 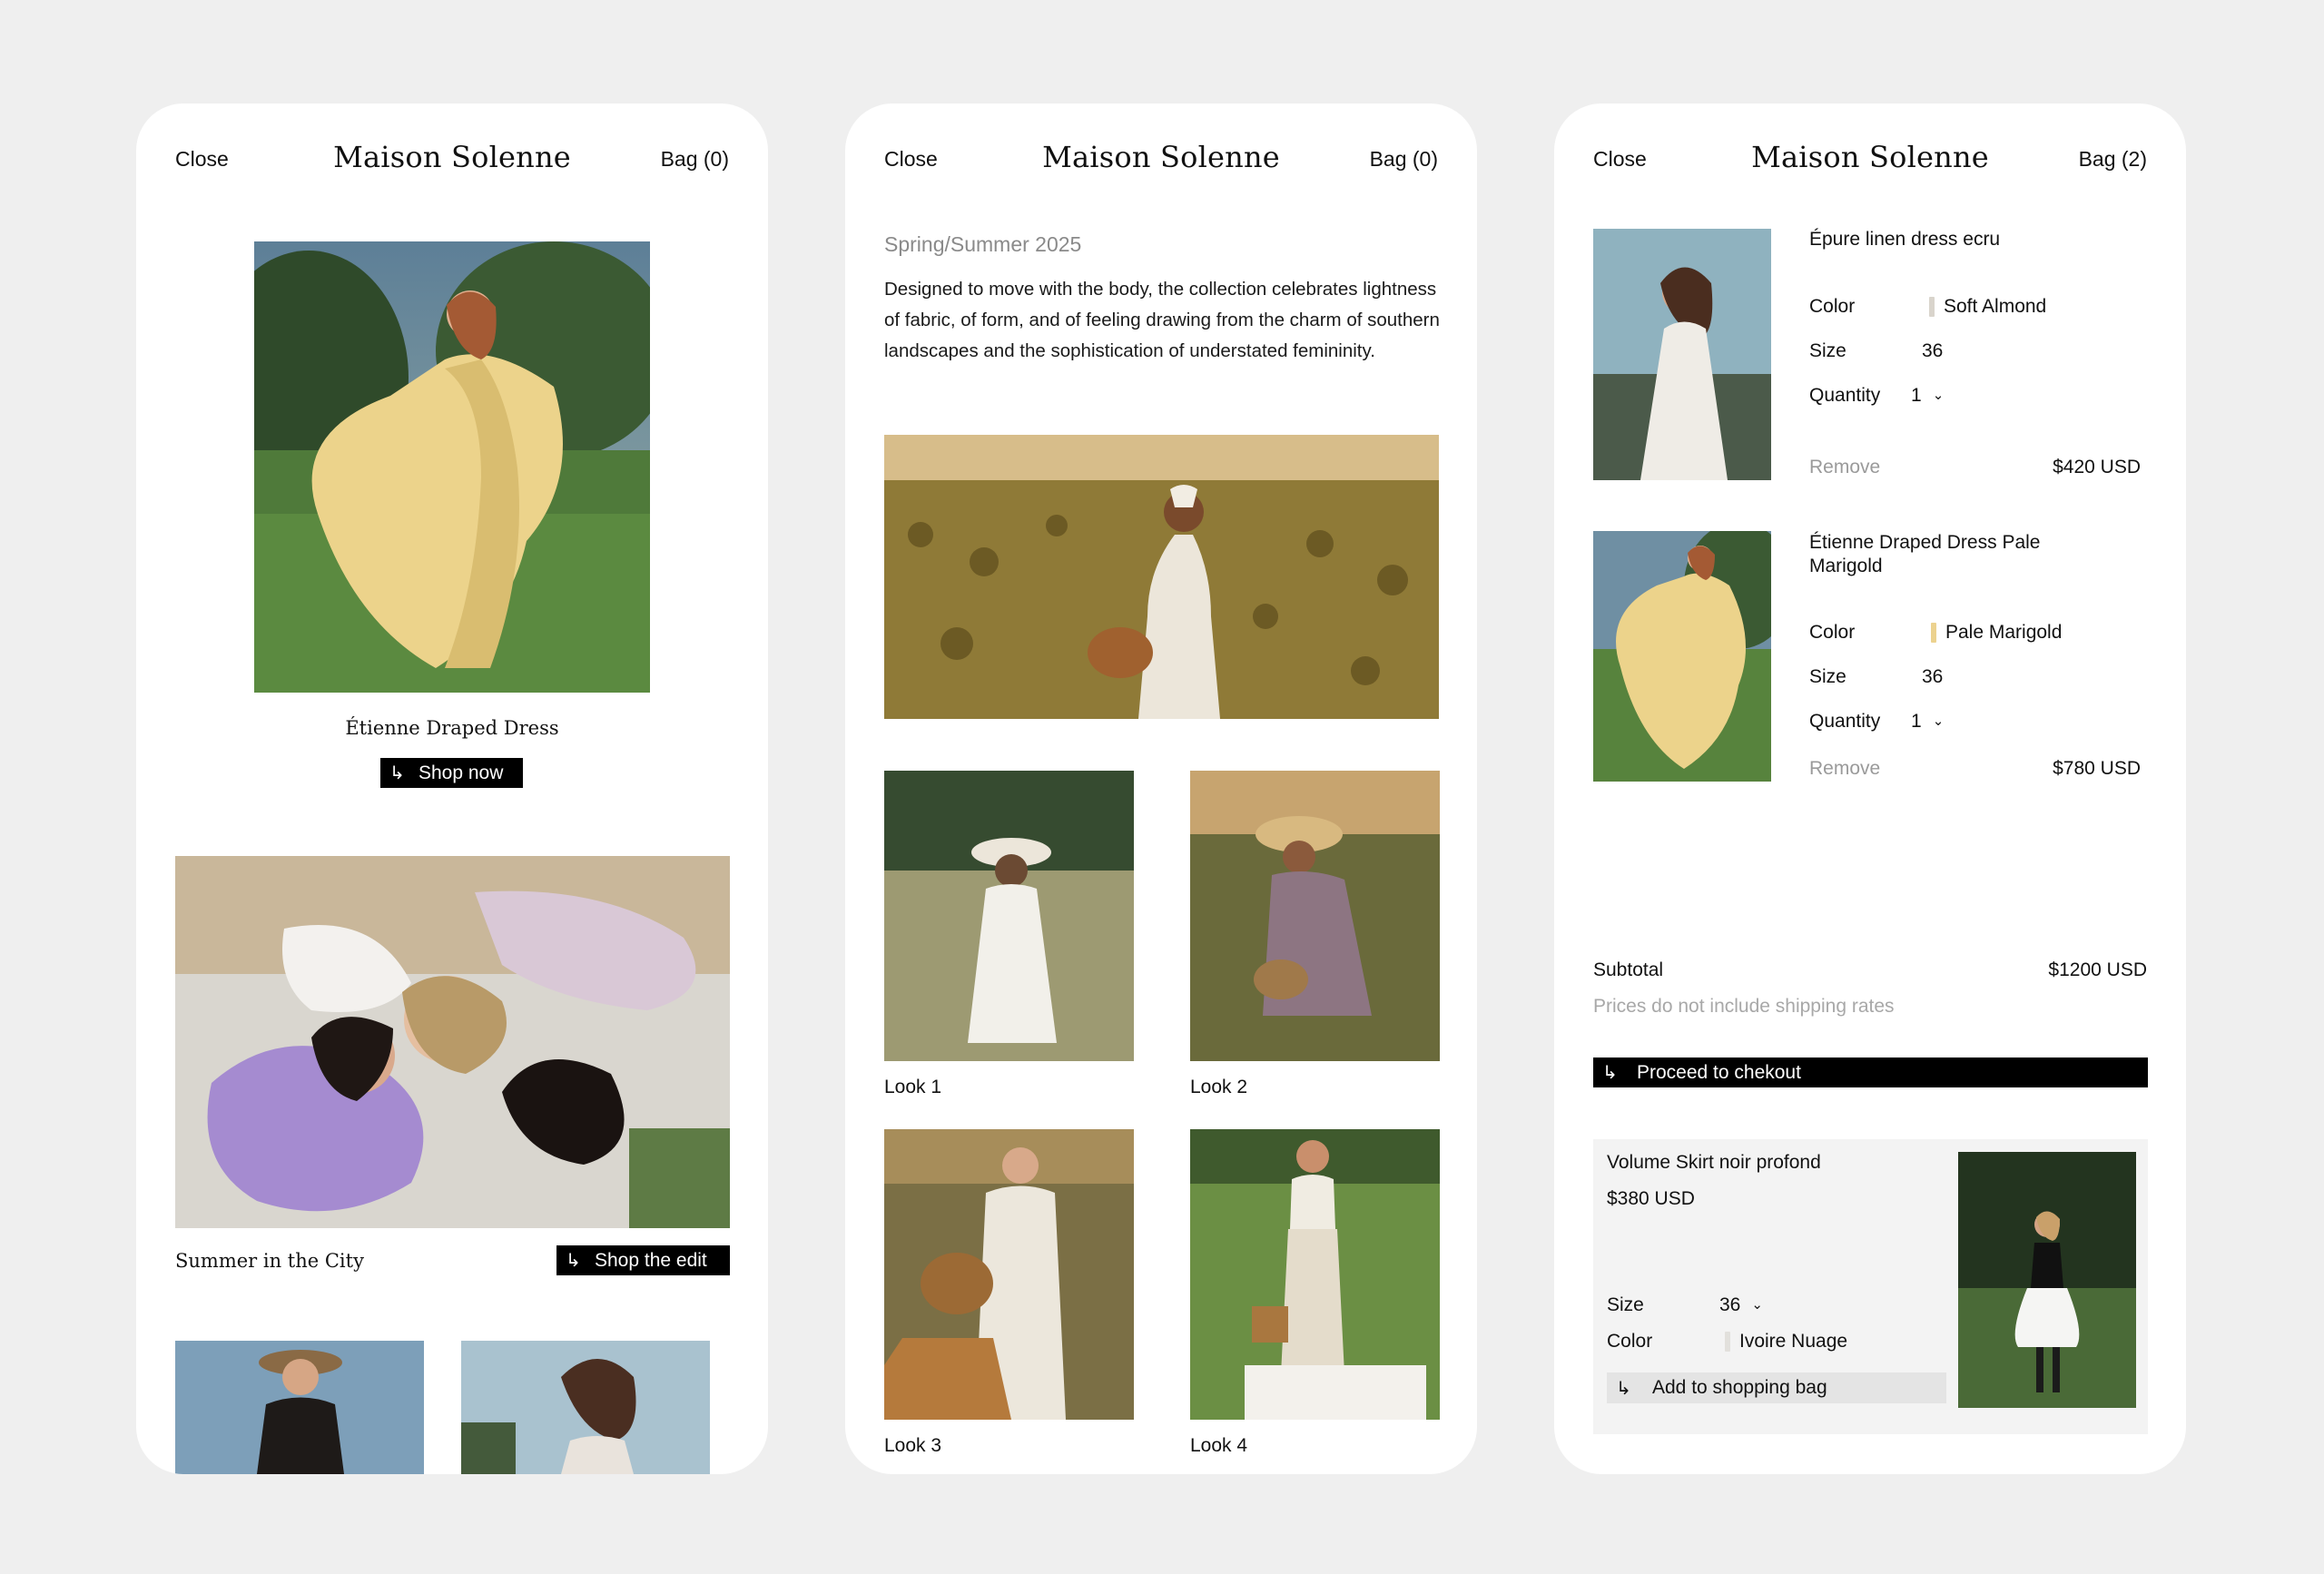 What do you see at coordinates (1630, 1341) in the screenshot?
I see `suggestion-color-label: Color` at bounding box center [1630, 1341].